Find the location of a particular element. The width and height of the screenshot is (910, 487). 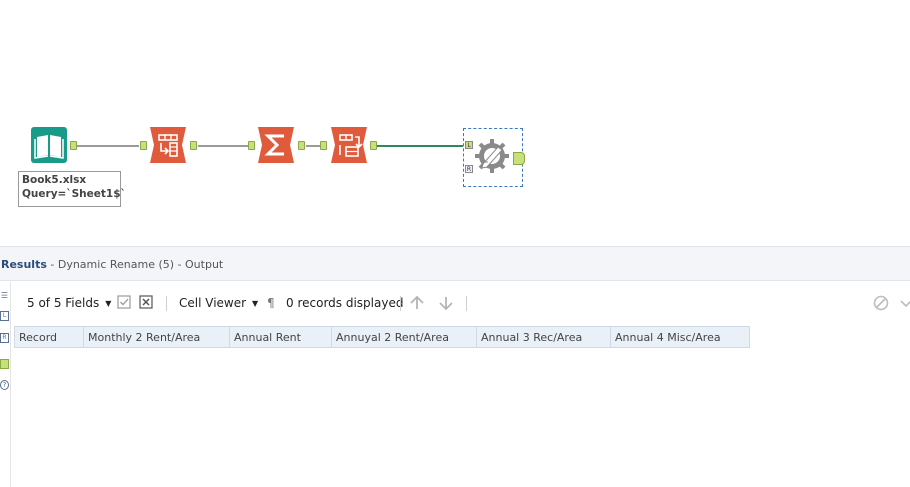

column-header-annual-rent: Annual Rent is located at coordinates (281, 337).